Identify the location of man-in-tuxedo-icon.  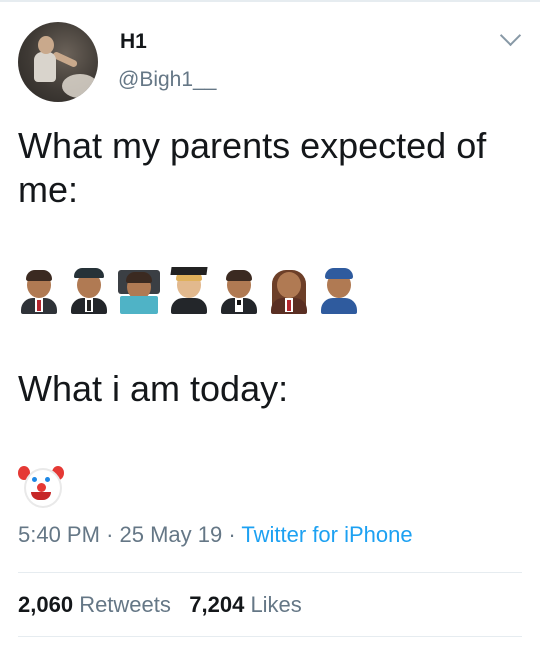
(239, 292).